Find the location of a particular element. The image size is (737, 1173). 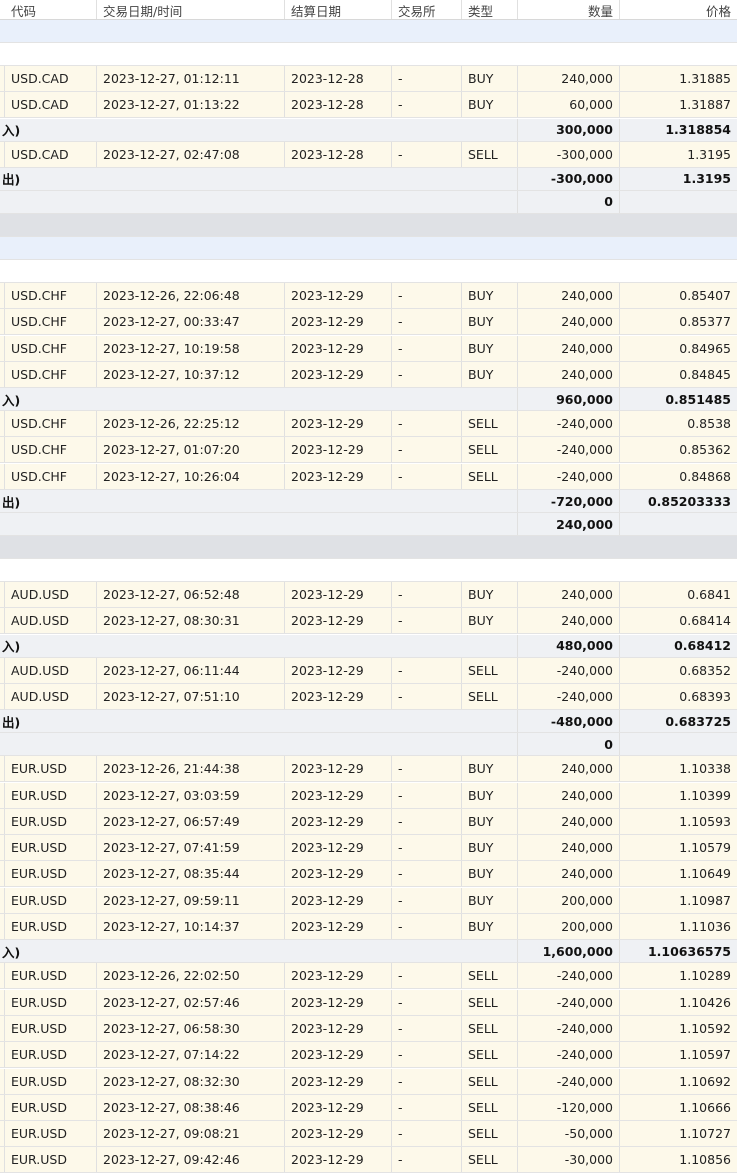

subtotal-row: 出) -480,000 0.683725 is located at coordinates (368, 722).